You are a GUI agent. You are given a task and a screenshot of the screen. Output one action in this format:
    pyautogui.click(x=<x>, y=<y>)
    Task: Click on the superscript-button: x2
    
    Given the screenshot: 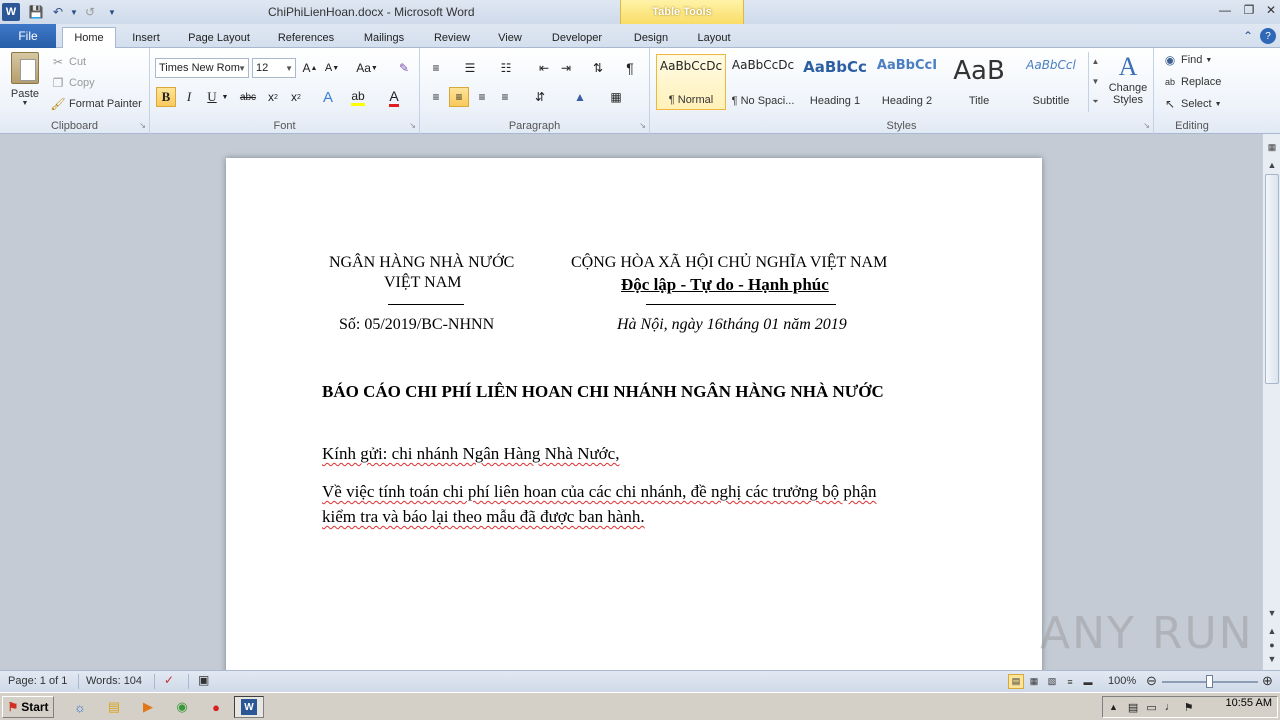 What is the action you would take?
    pyautogui.click(x=296, y=97)
    